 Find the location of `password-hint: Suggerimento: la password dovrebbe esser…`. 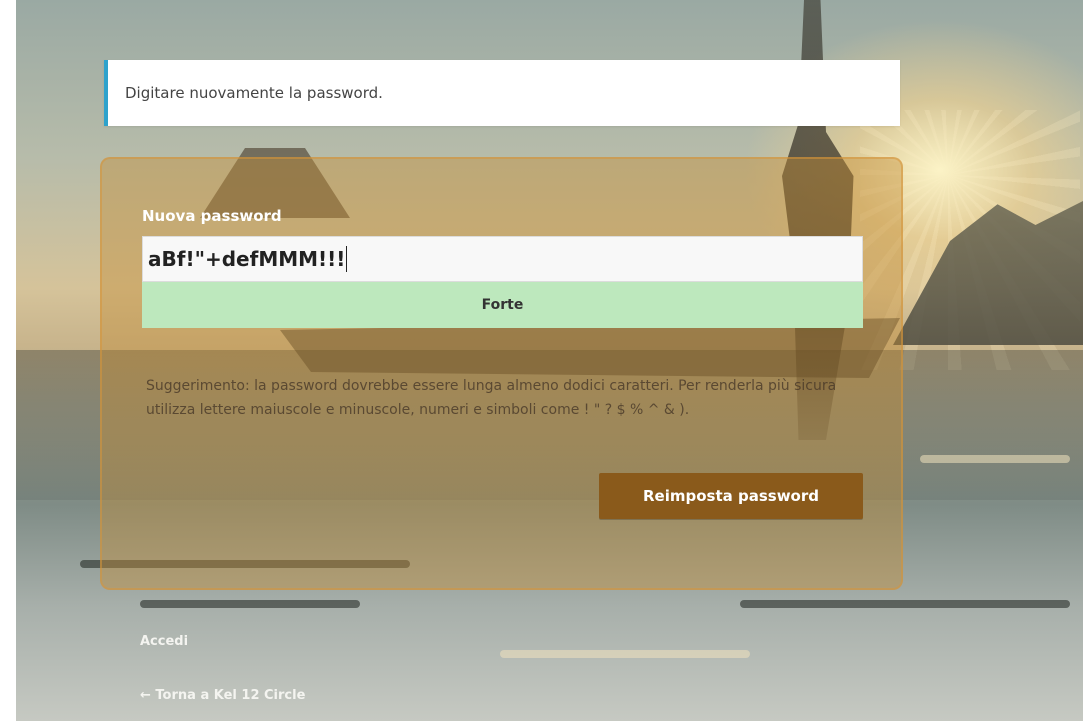

password-hint: Suggerimento: la password dovrebbe esser… is located at coordinates (491, 398).